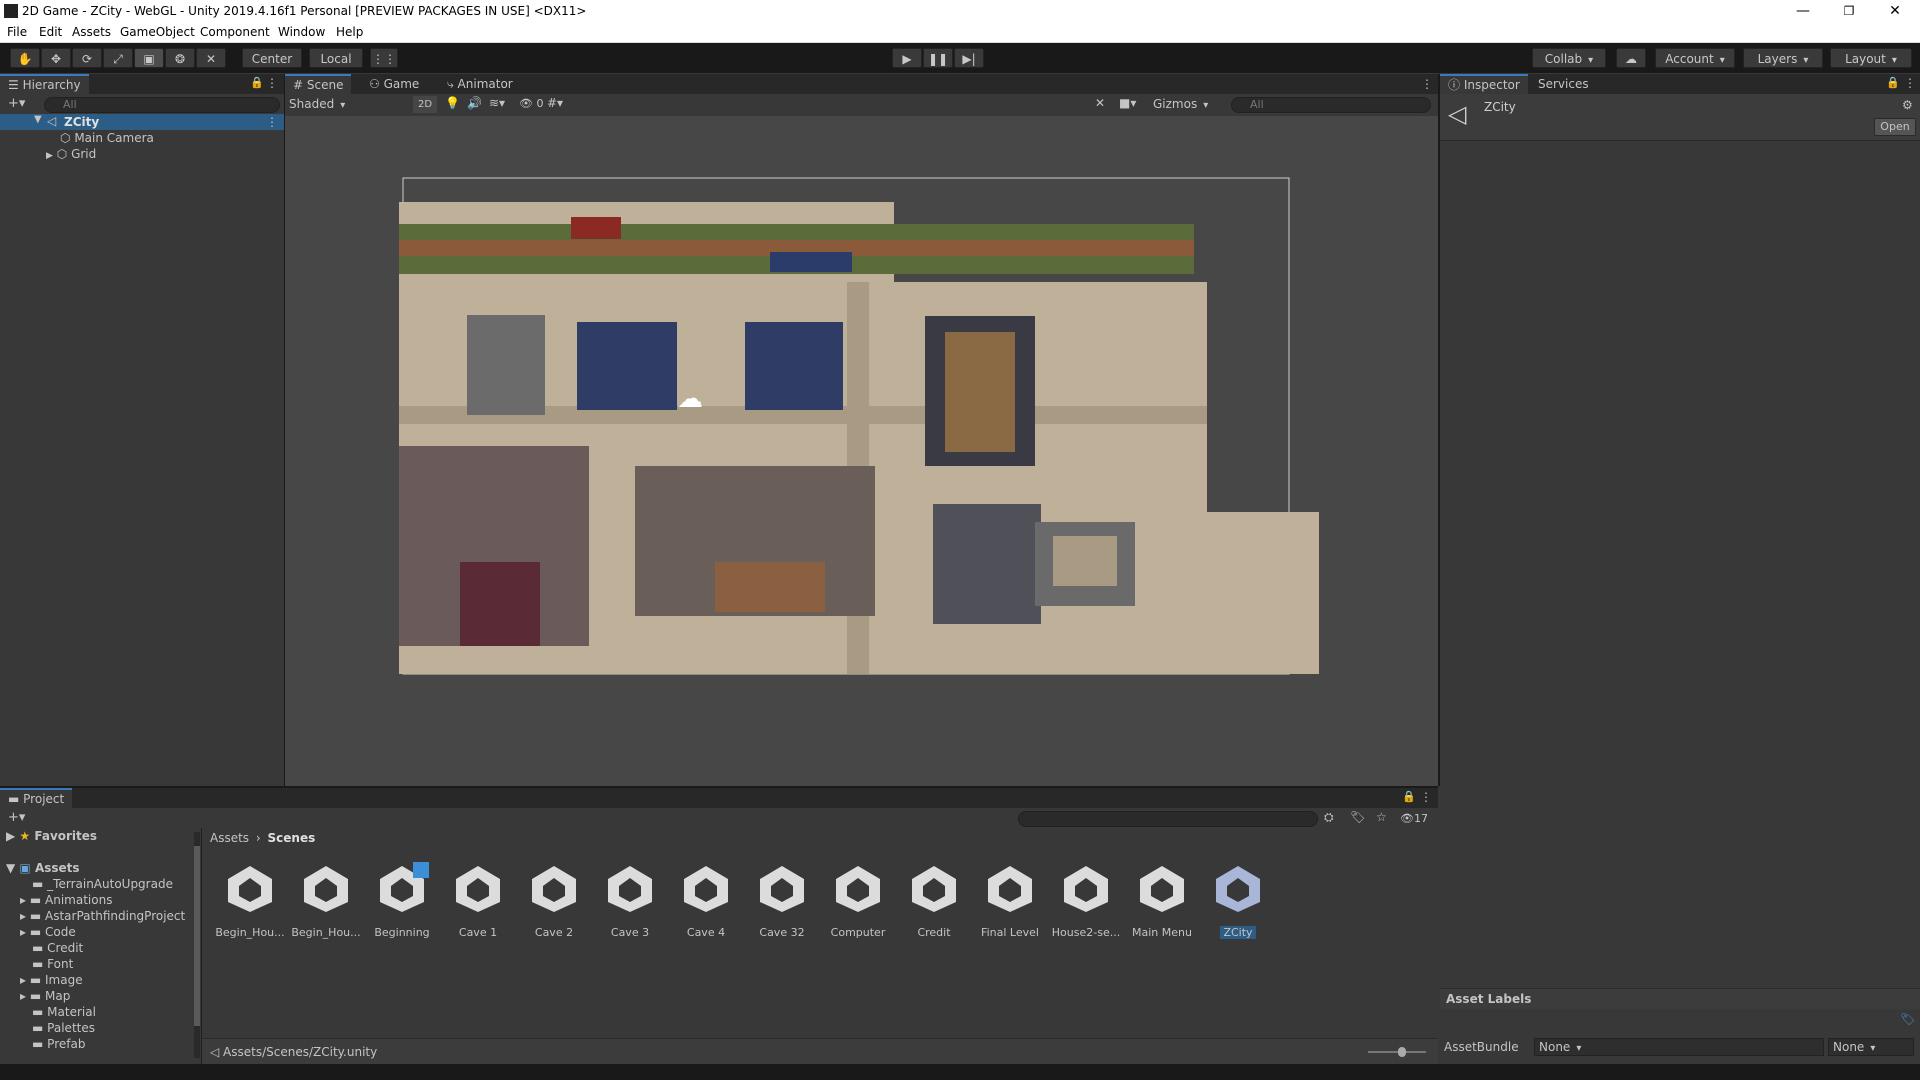 The image size is (1920, 1080). Describe the element at coordinates (87, 58) in the screenshot. I see `rotate-tool-button: ⟳` at that location.